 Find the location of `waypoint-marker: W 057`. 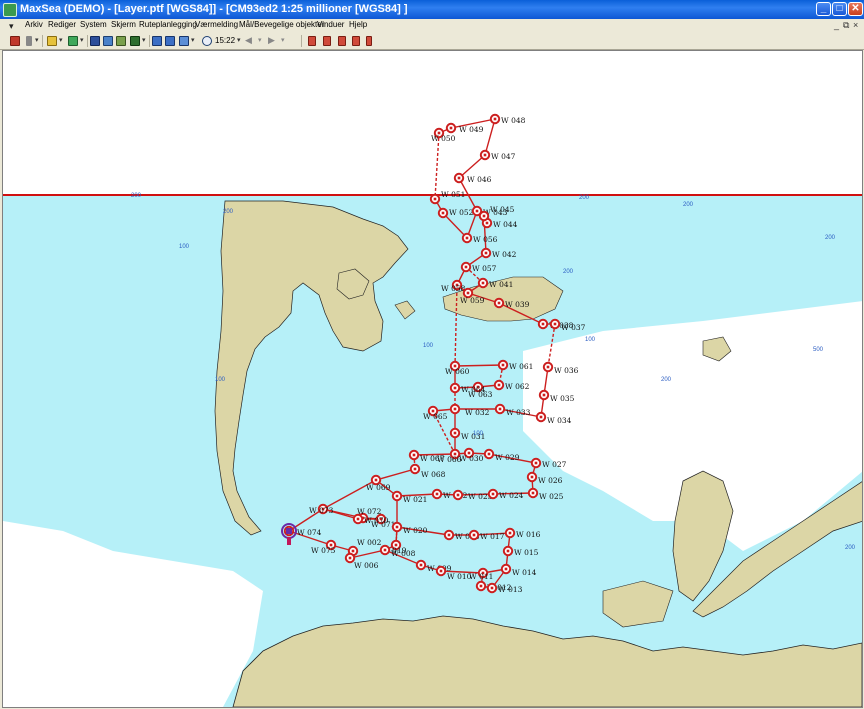

waypoint-marker: W 057 is located at coordinates (478, 267).